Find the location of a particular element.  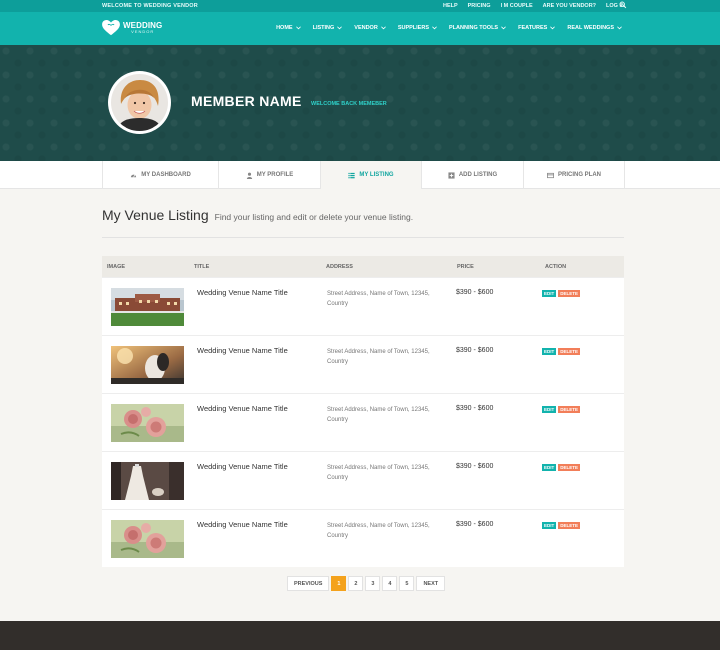

search-icon is located at coordinates (623, 5).